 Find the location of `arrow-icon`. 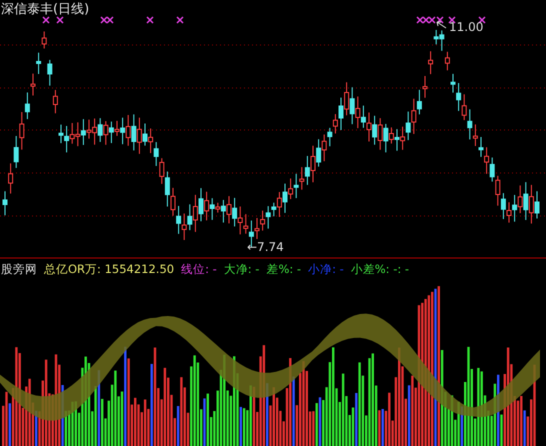

arrow-icon is located at coordinates (441, 25).